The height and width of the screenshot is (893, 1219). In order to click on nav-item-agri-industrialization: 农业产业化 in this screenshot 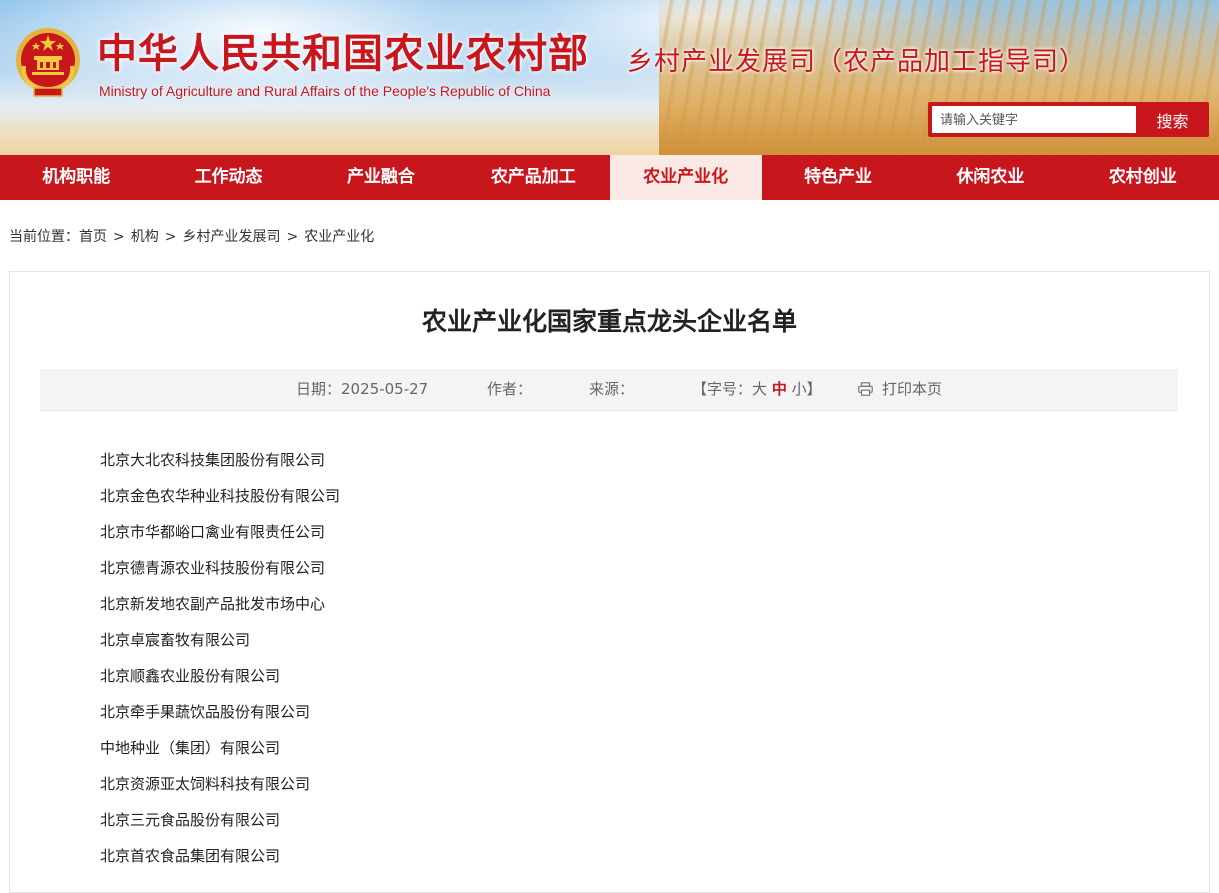, I will do `click(685, 177)`.